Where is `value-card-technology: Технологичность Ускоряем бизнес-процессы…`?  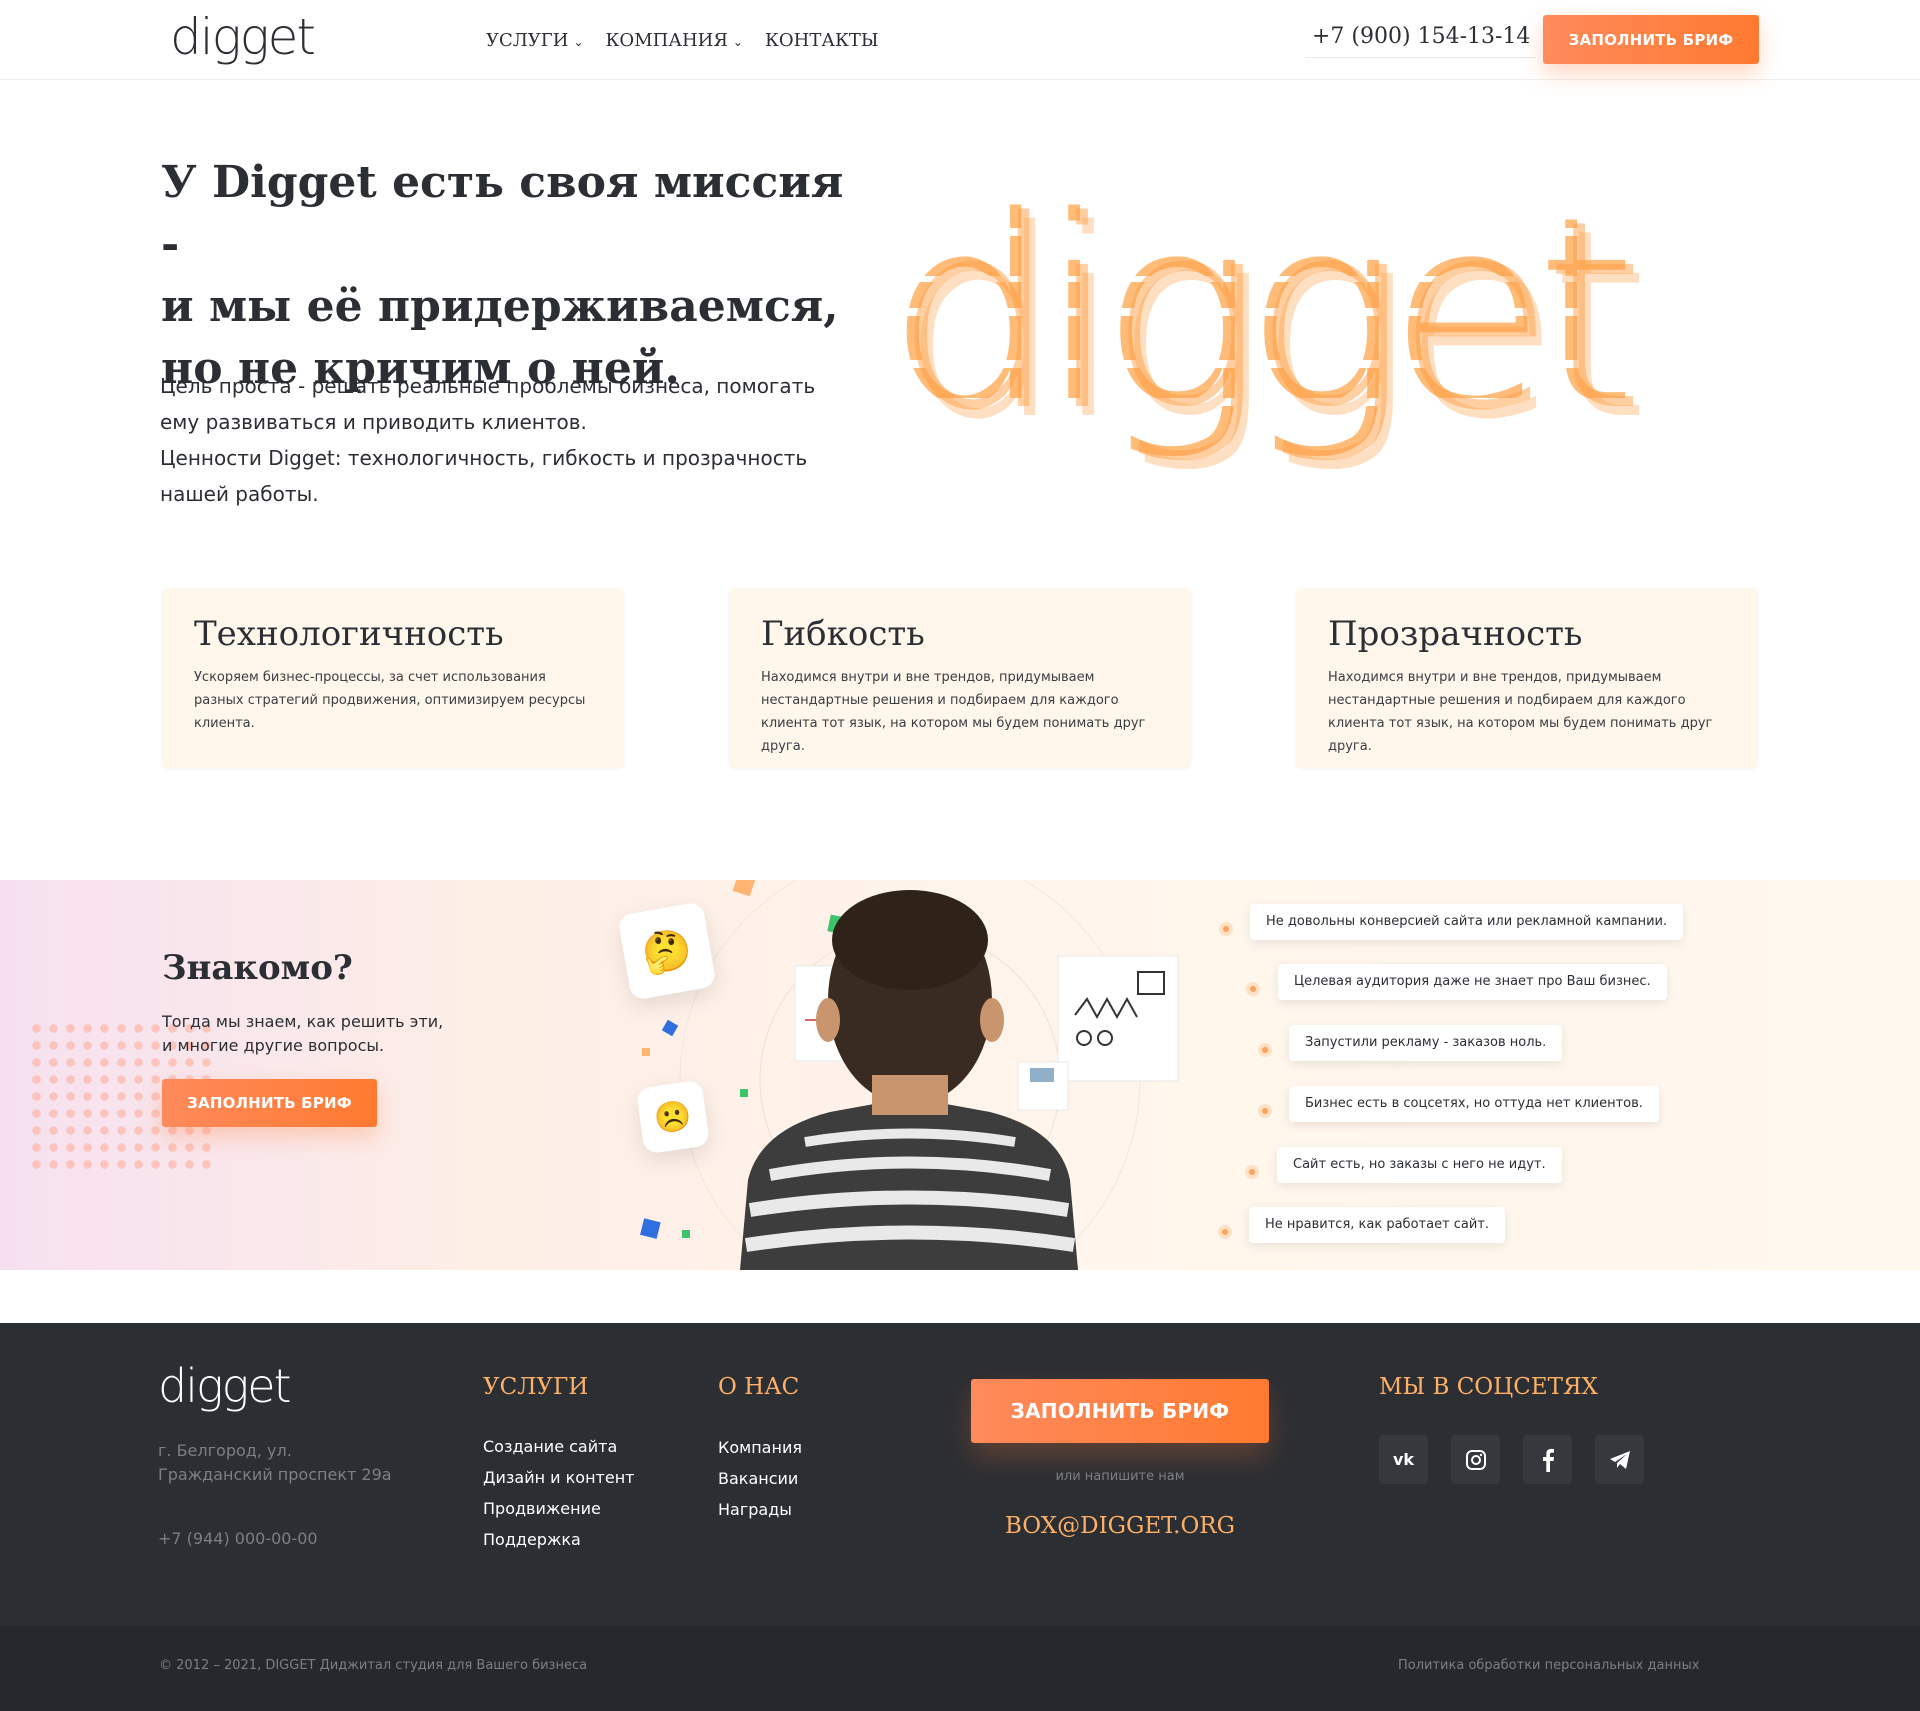
value-card-technology: Технологичность Ускоряем бизнес-процессы… is located at coordinates (393, 678).